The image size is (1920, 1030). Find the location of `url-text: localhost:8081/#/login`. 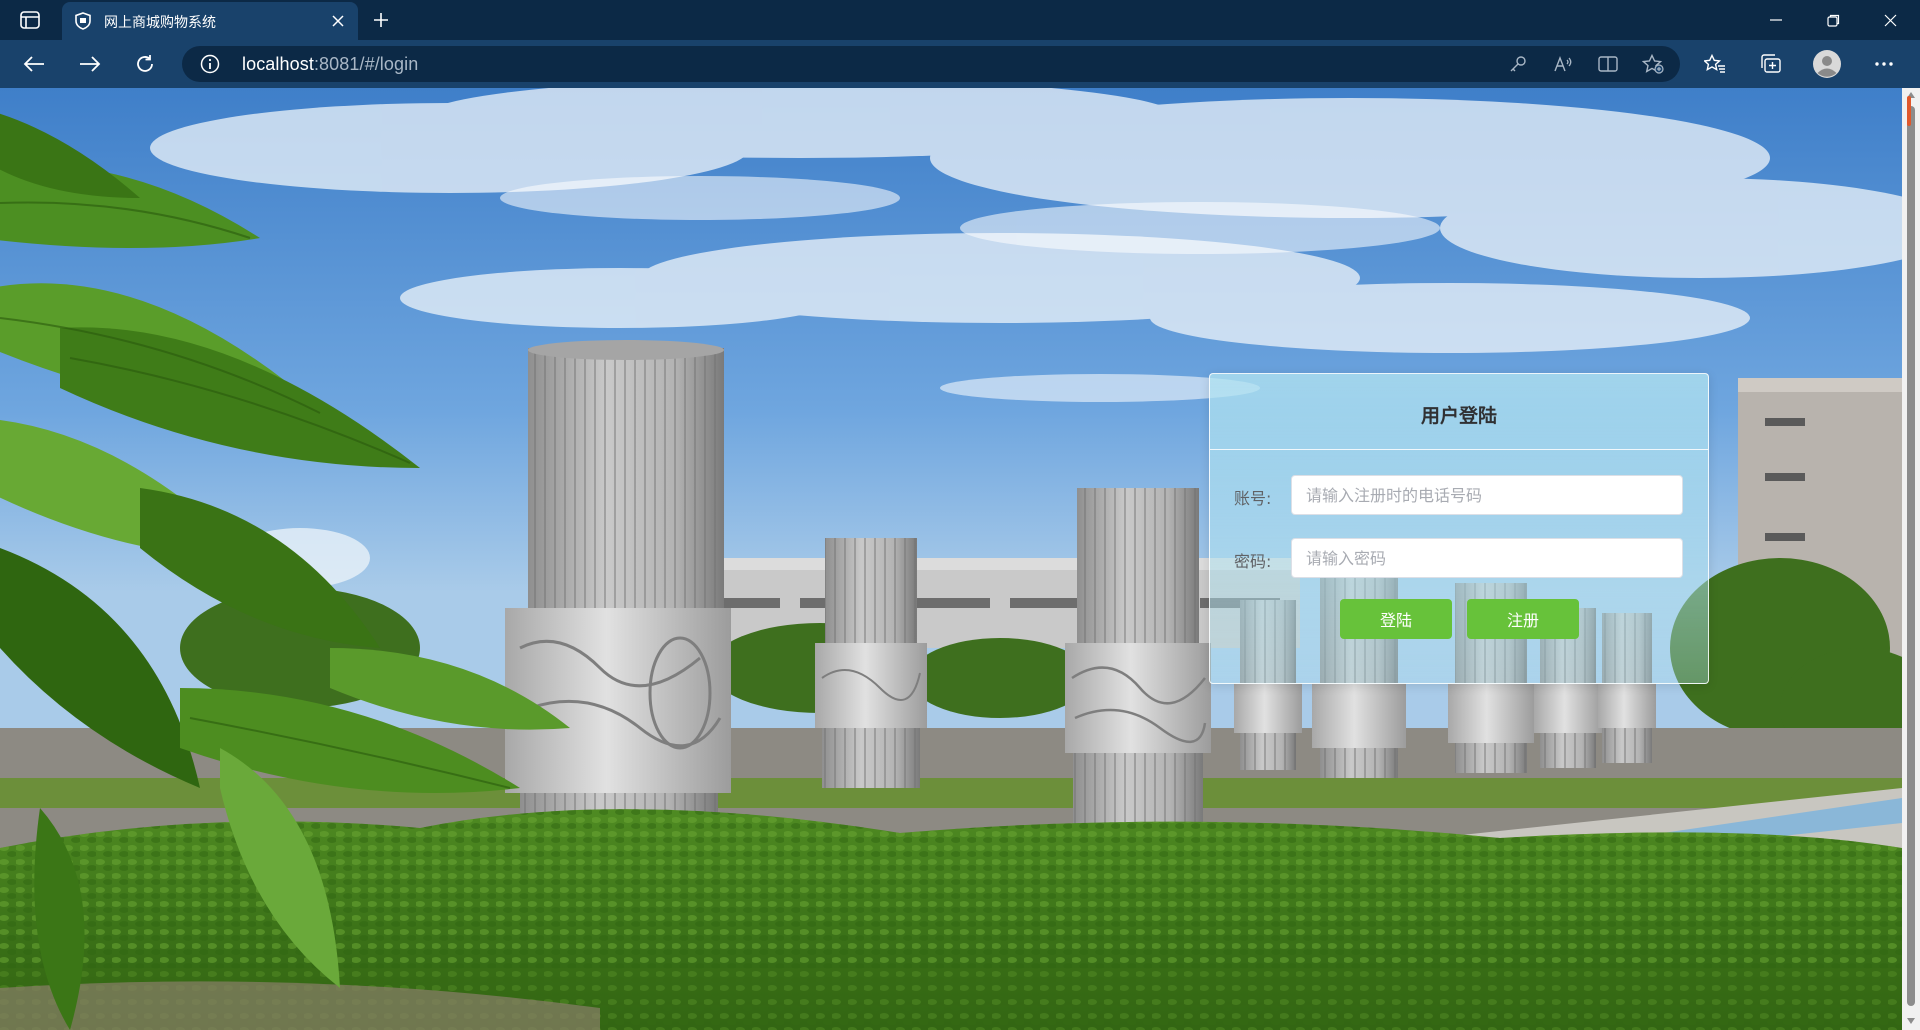

url-text: localhost:8081/#/login is located at coordinates (330, 64).